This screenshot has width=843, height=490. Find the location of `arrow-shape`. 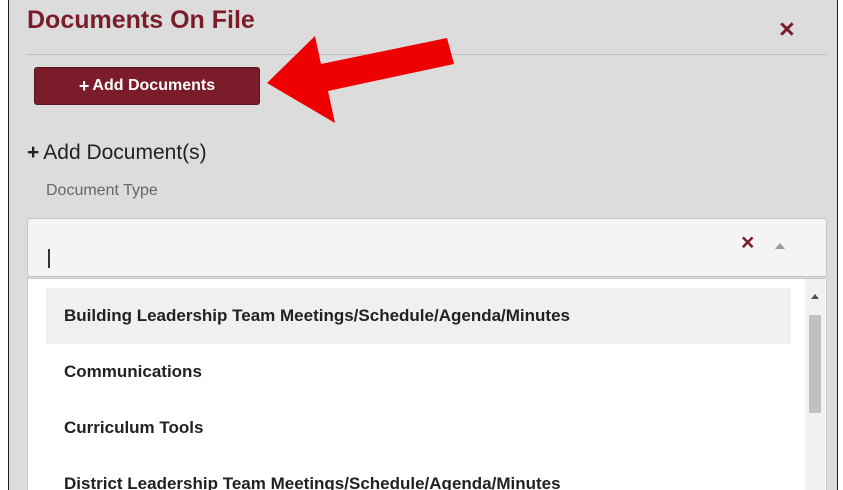

arrow-shape is located at coordinates (360, 79).